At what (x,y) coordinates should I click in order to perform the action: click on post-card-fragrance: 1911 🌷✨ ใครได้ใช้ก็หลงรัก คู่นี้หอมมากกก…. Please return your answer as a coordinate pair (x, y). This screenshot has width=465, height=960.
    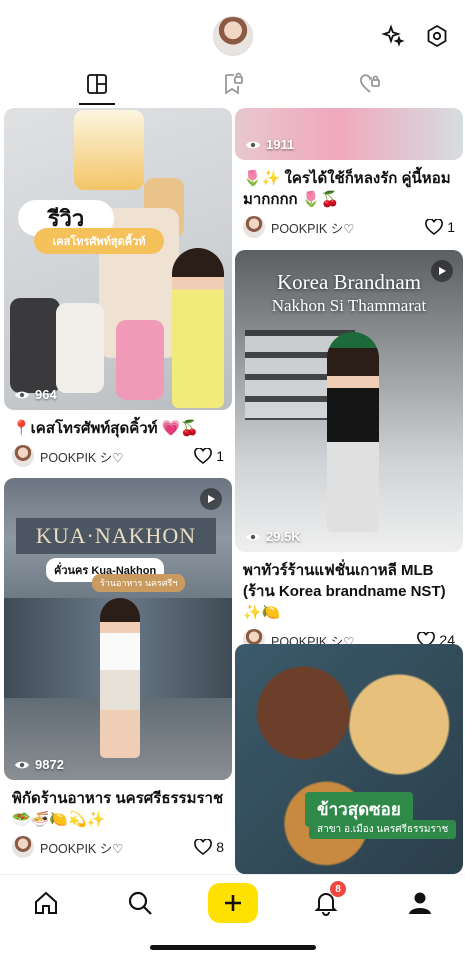
    Looking at the image, I should click on (349, 173).